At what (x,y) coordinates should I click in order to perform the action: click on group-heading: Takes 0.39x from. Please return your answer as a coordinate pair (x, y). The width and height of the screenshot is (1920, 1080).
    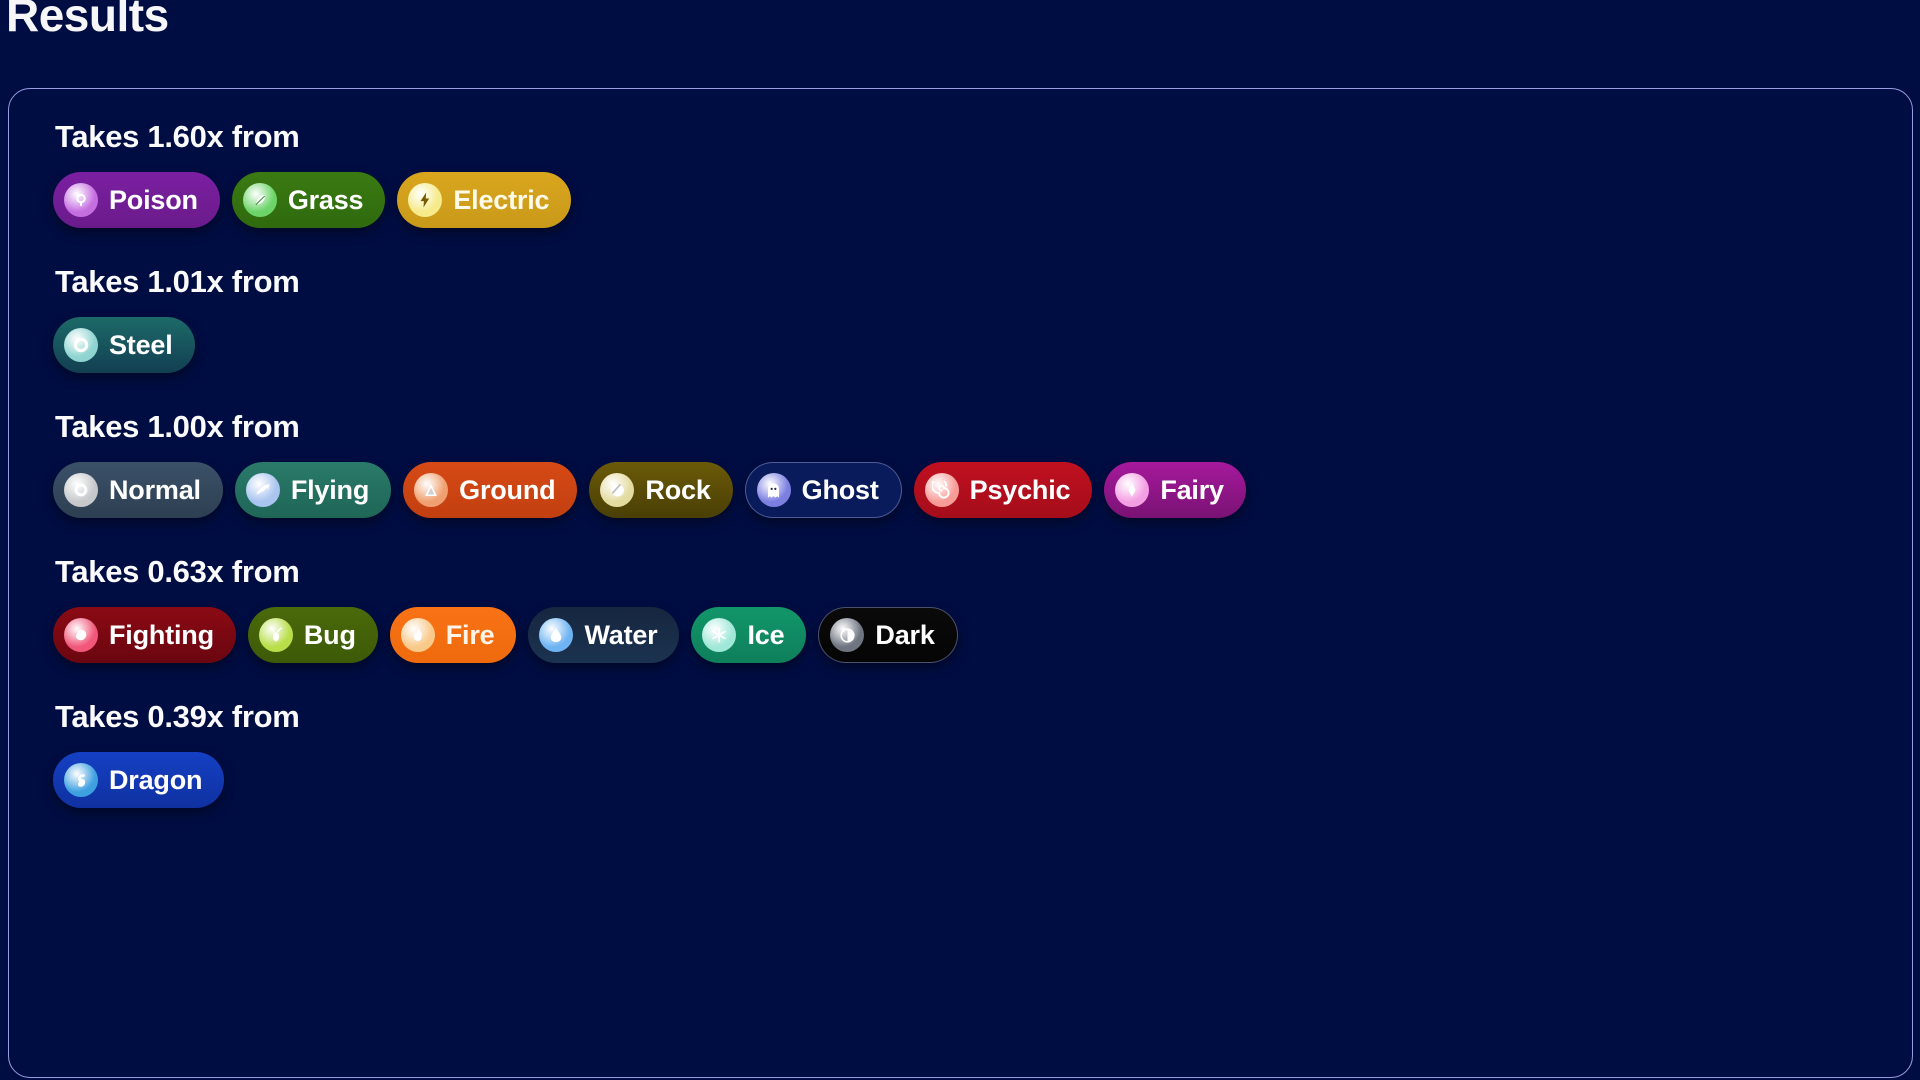
    Looking at the image, I should click on (177, 716).